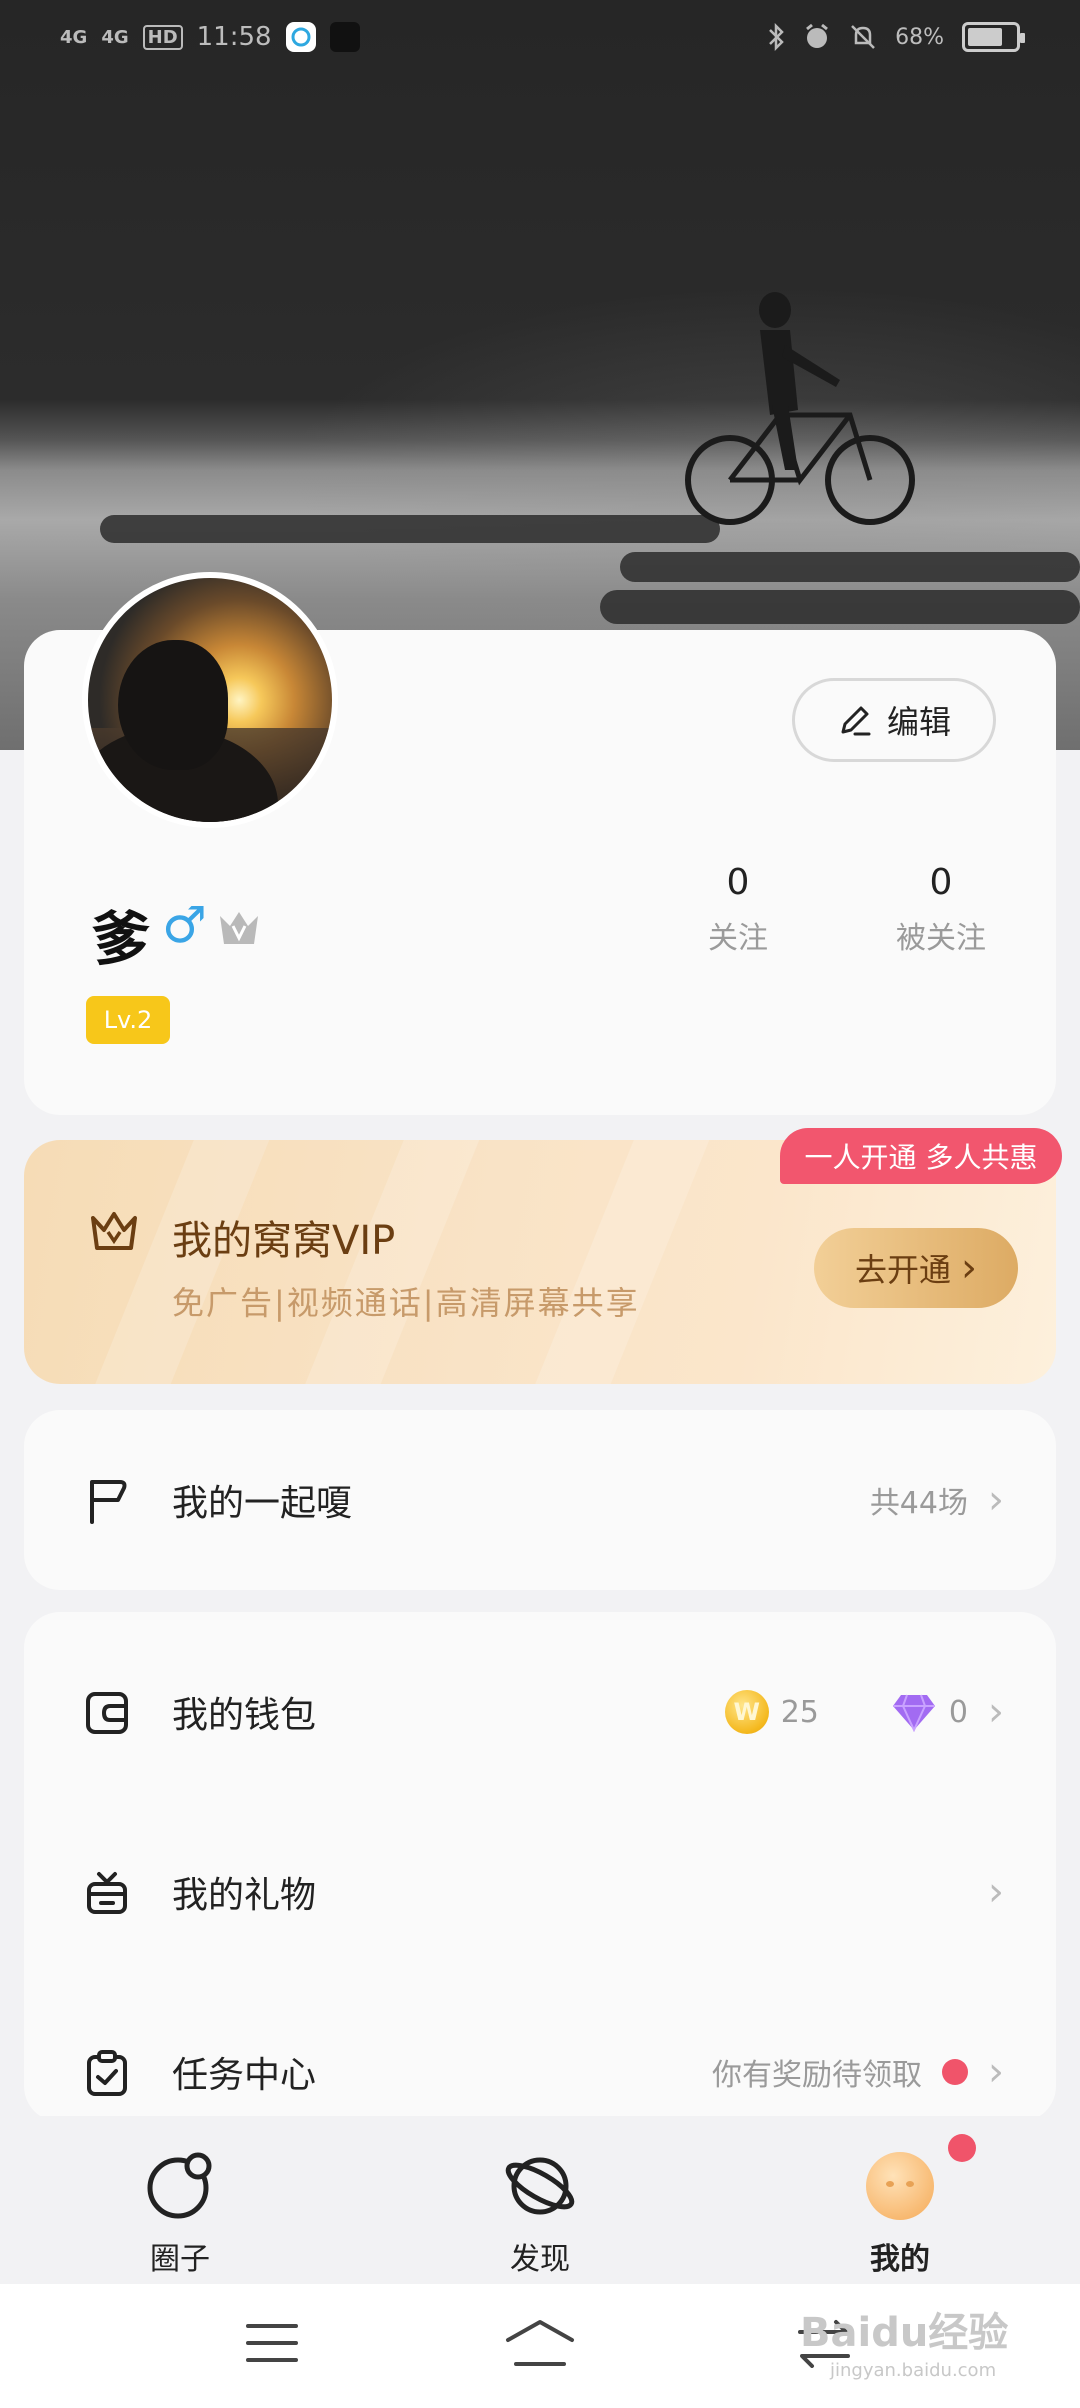 The width and height of the screenshot is (1080, 2408). Describe the element at coordinates (284, 1241) in the screenshot. I see `vip-title: 我的窝窝VIP` at that location.